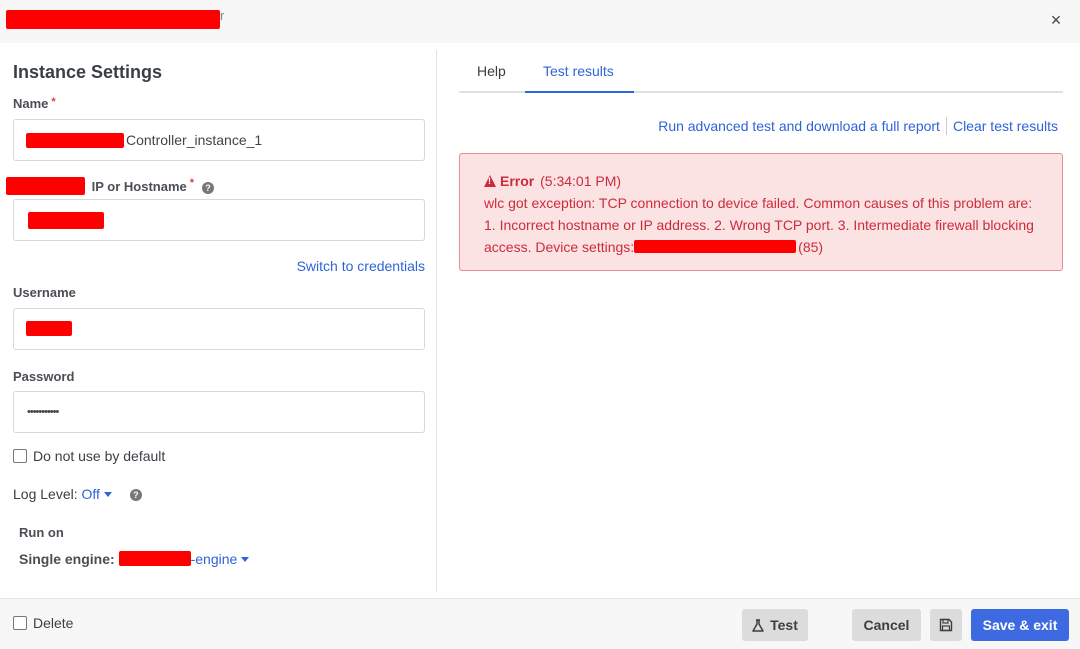 This screenshot has height=649, width=1080. What do you see at coordinates (97, 494) in the screenshot?
I see `log-level-dropdown: Off` at bounding box center [97, 494].